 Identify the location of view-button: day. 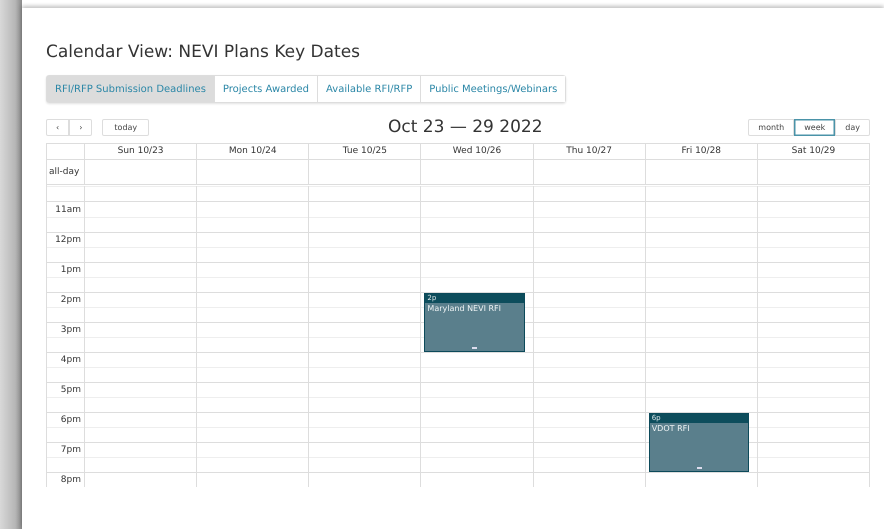
(852, 127).